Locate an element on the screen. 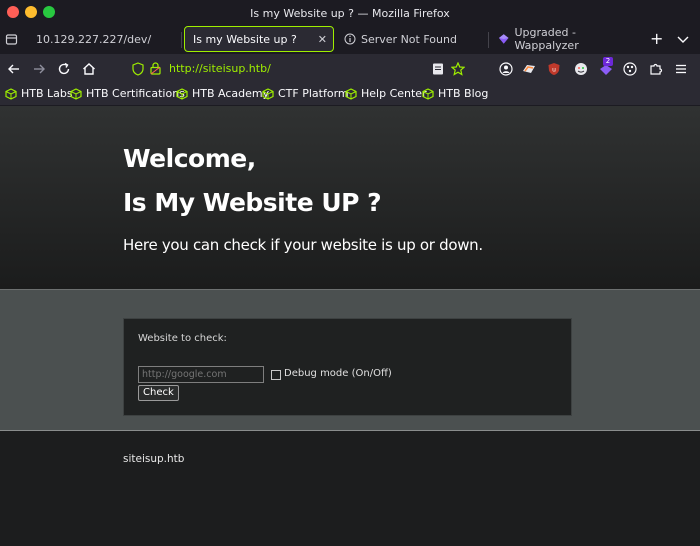  window-titlebar: Is my Website up ? — Mozilla Firefox is located at coordinates (350, 13).